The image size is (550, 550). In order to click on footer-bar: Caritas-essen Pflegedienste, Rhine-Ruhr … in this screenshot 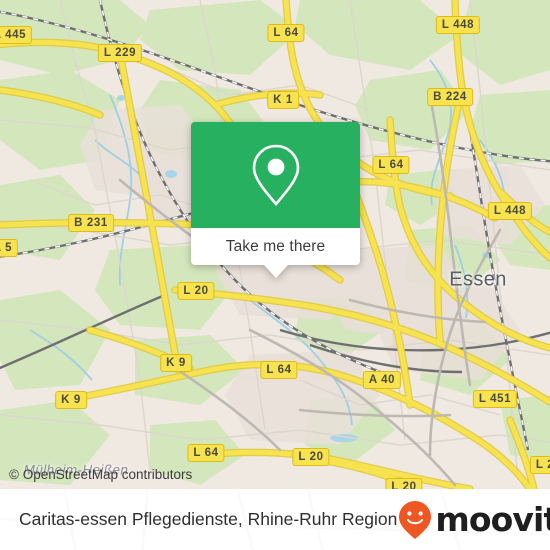, I will do `click(275, 519)`.